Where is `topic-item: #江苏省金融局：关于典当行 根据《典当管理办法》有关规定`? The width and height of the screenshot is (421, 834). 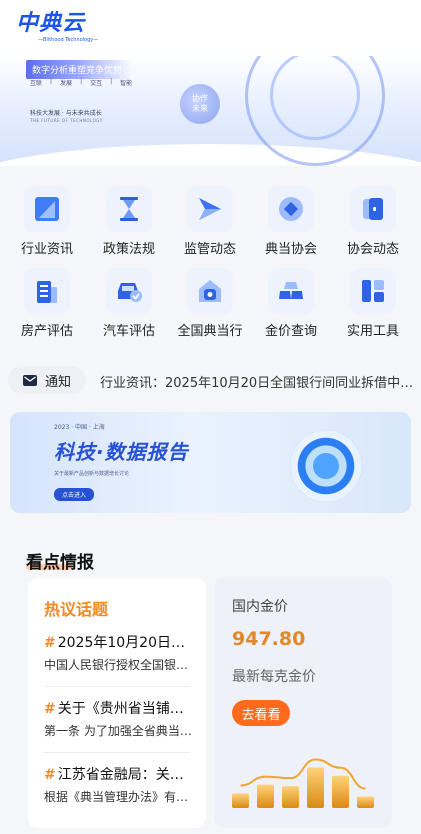 topic-item: #江苏省金融局：关于典当行 根据《典当管理办法》有关规定 is located at coordinates (118, 784).